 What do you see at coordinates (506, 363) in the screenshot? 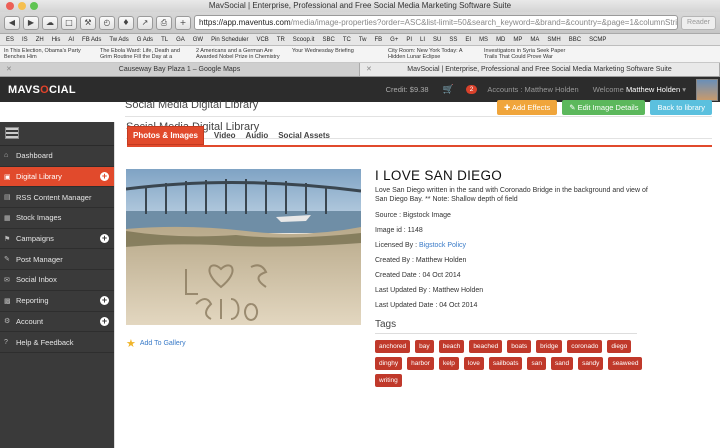
I see `tag-item: sailboats` at bounding box center [506, 363].